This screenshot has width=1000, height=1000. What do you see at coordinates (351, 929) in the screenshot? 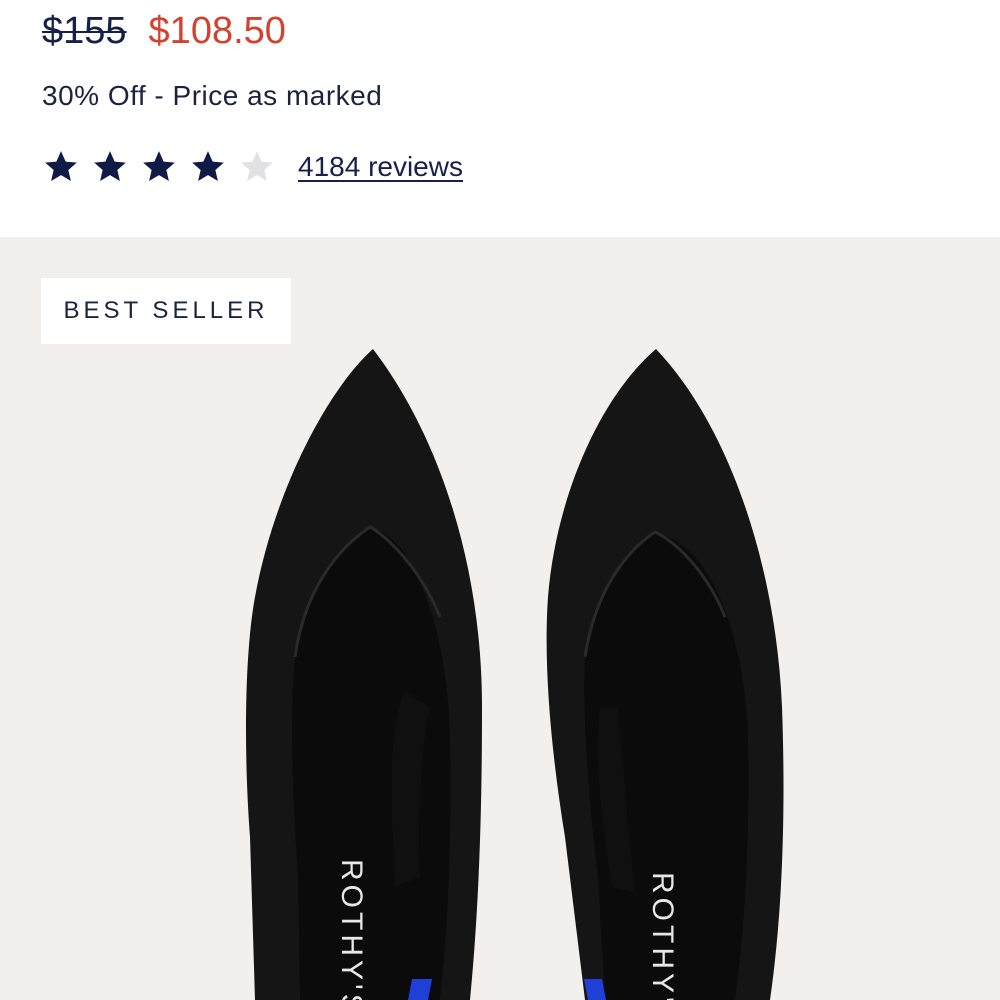
I see `insole-brand-left: ROTHY'S` at bounding box center [351, 929].